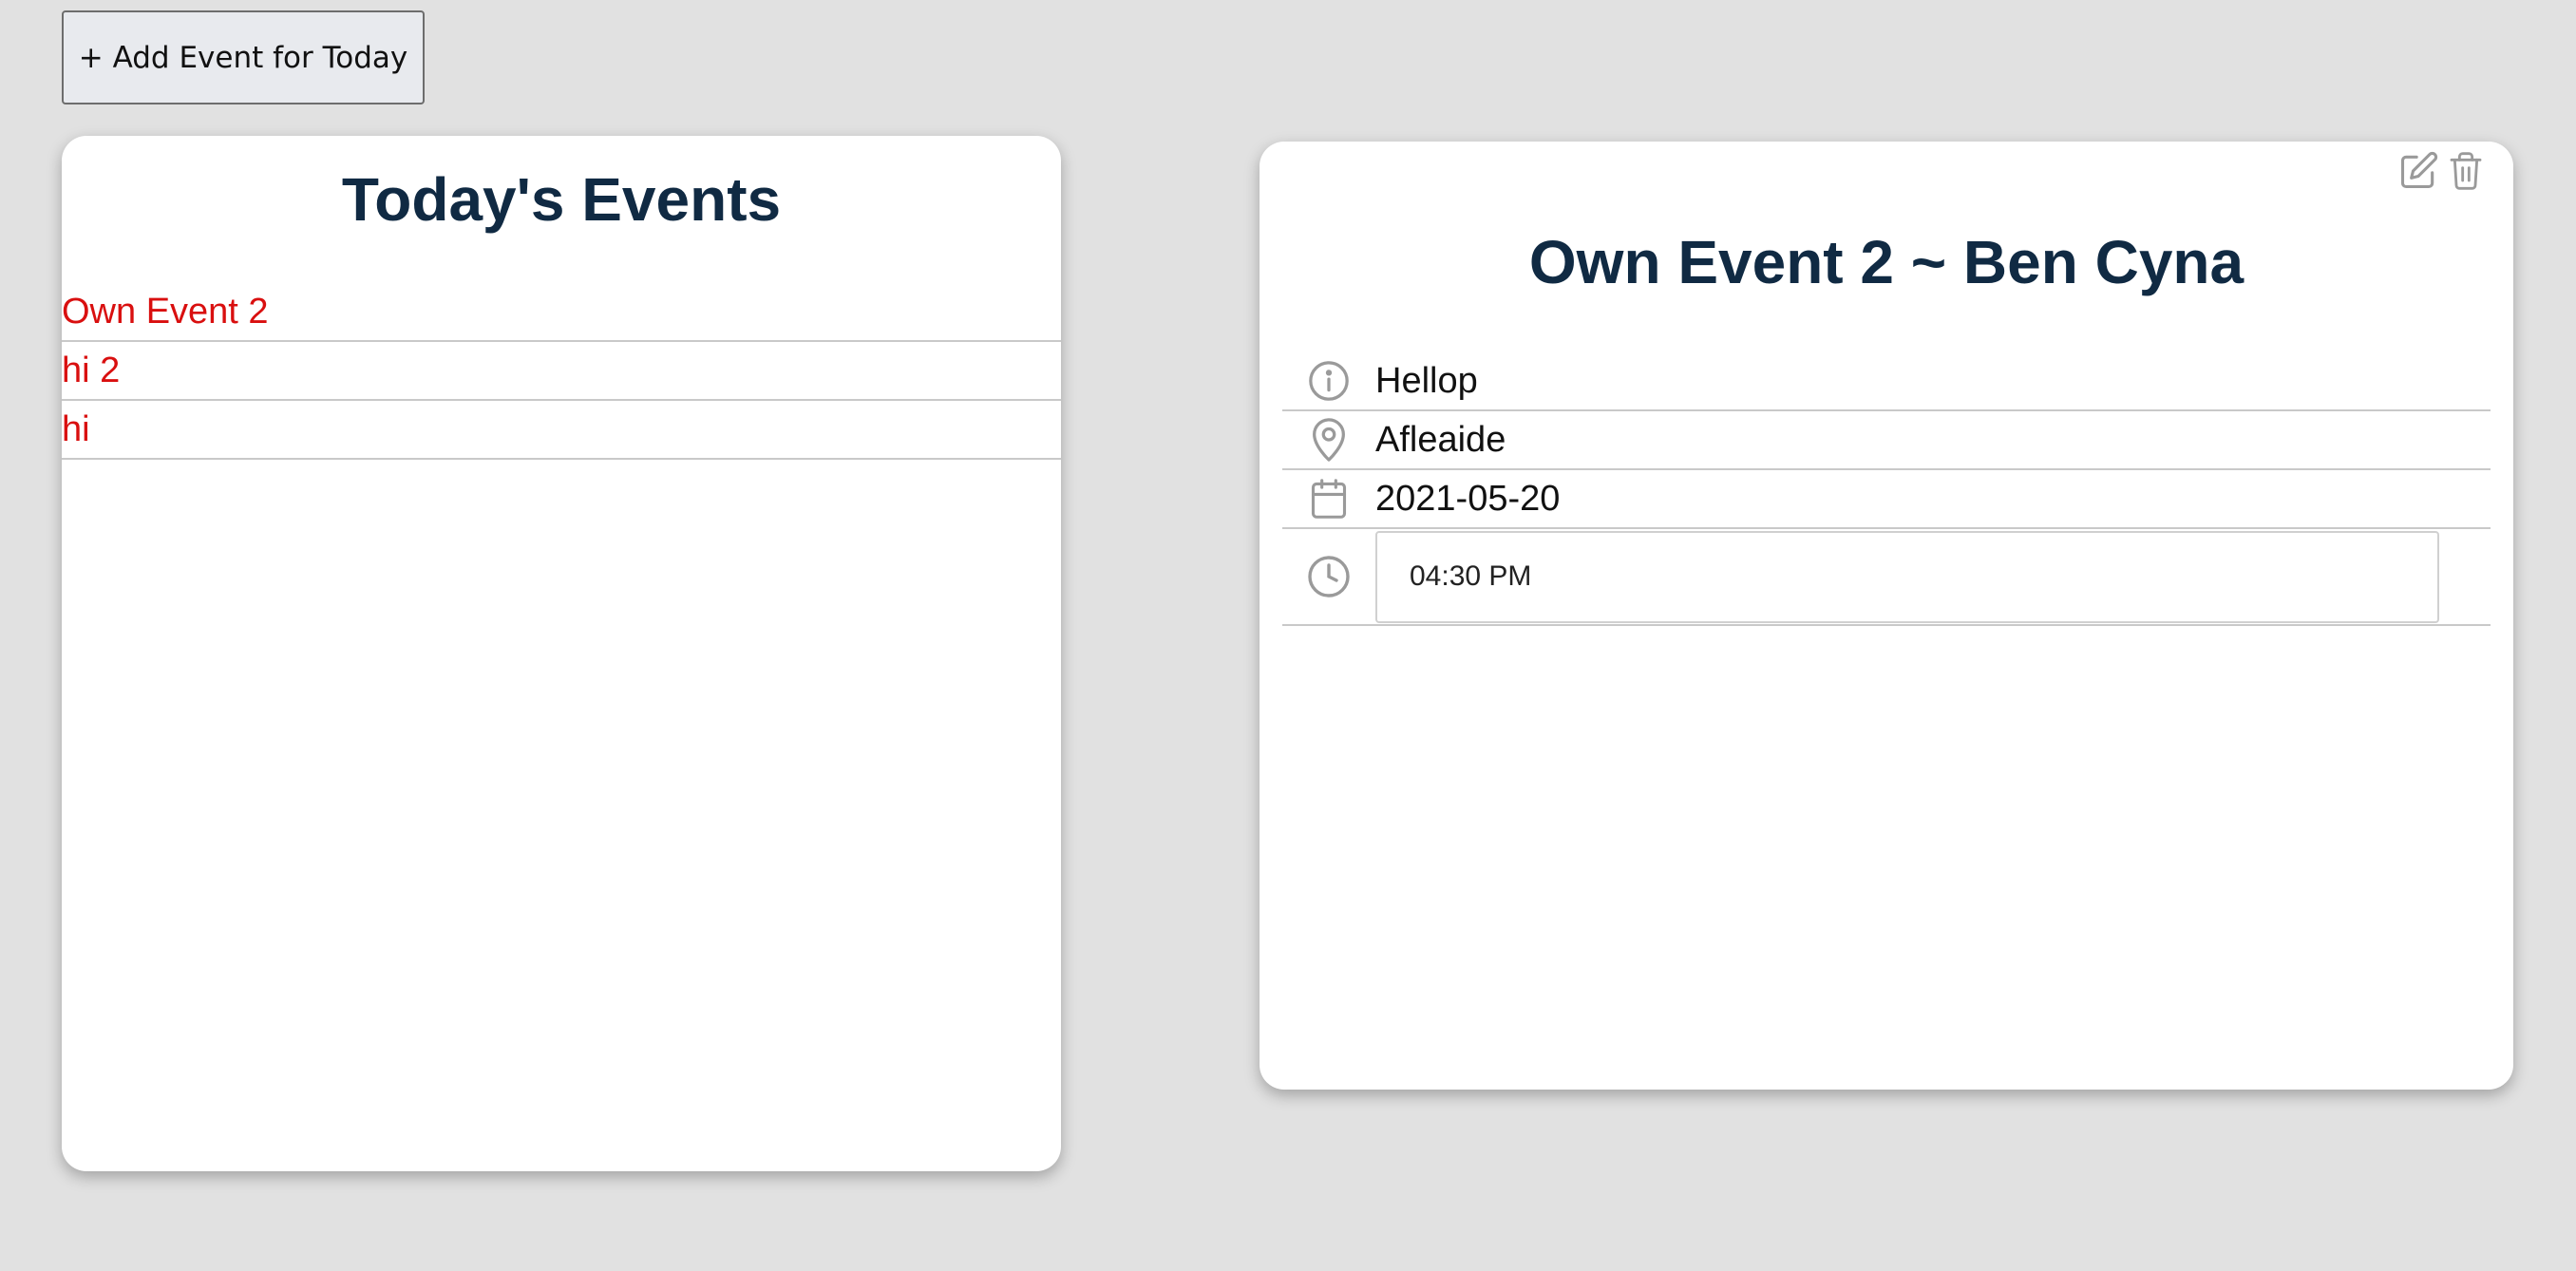 This screenshot has height=1271, width=2576. I want to click on event-date: 2021-05-20, so click(1468, 498).